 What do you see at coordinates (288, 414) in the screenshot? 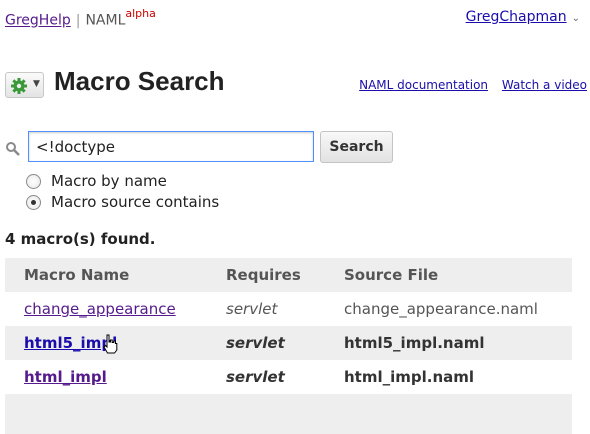
I see `table-row` at bounding box center [288, 414].